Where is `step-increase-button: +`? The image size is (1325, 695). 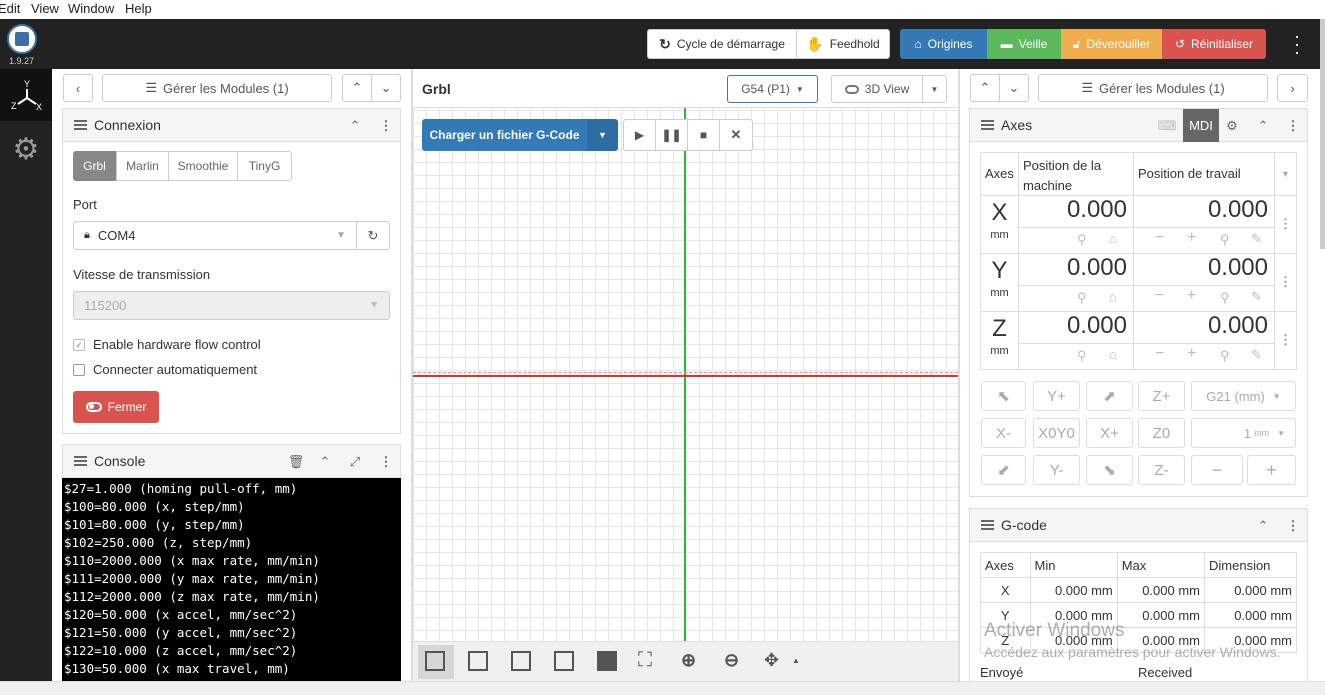 step-increase-button: + is located at coordinates (1271, 470).